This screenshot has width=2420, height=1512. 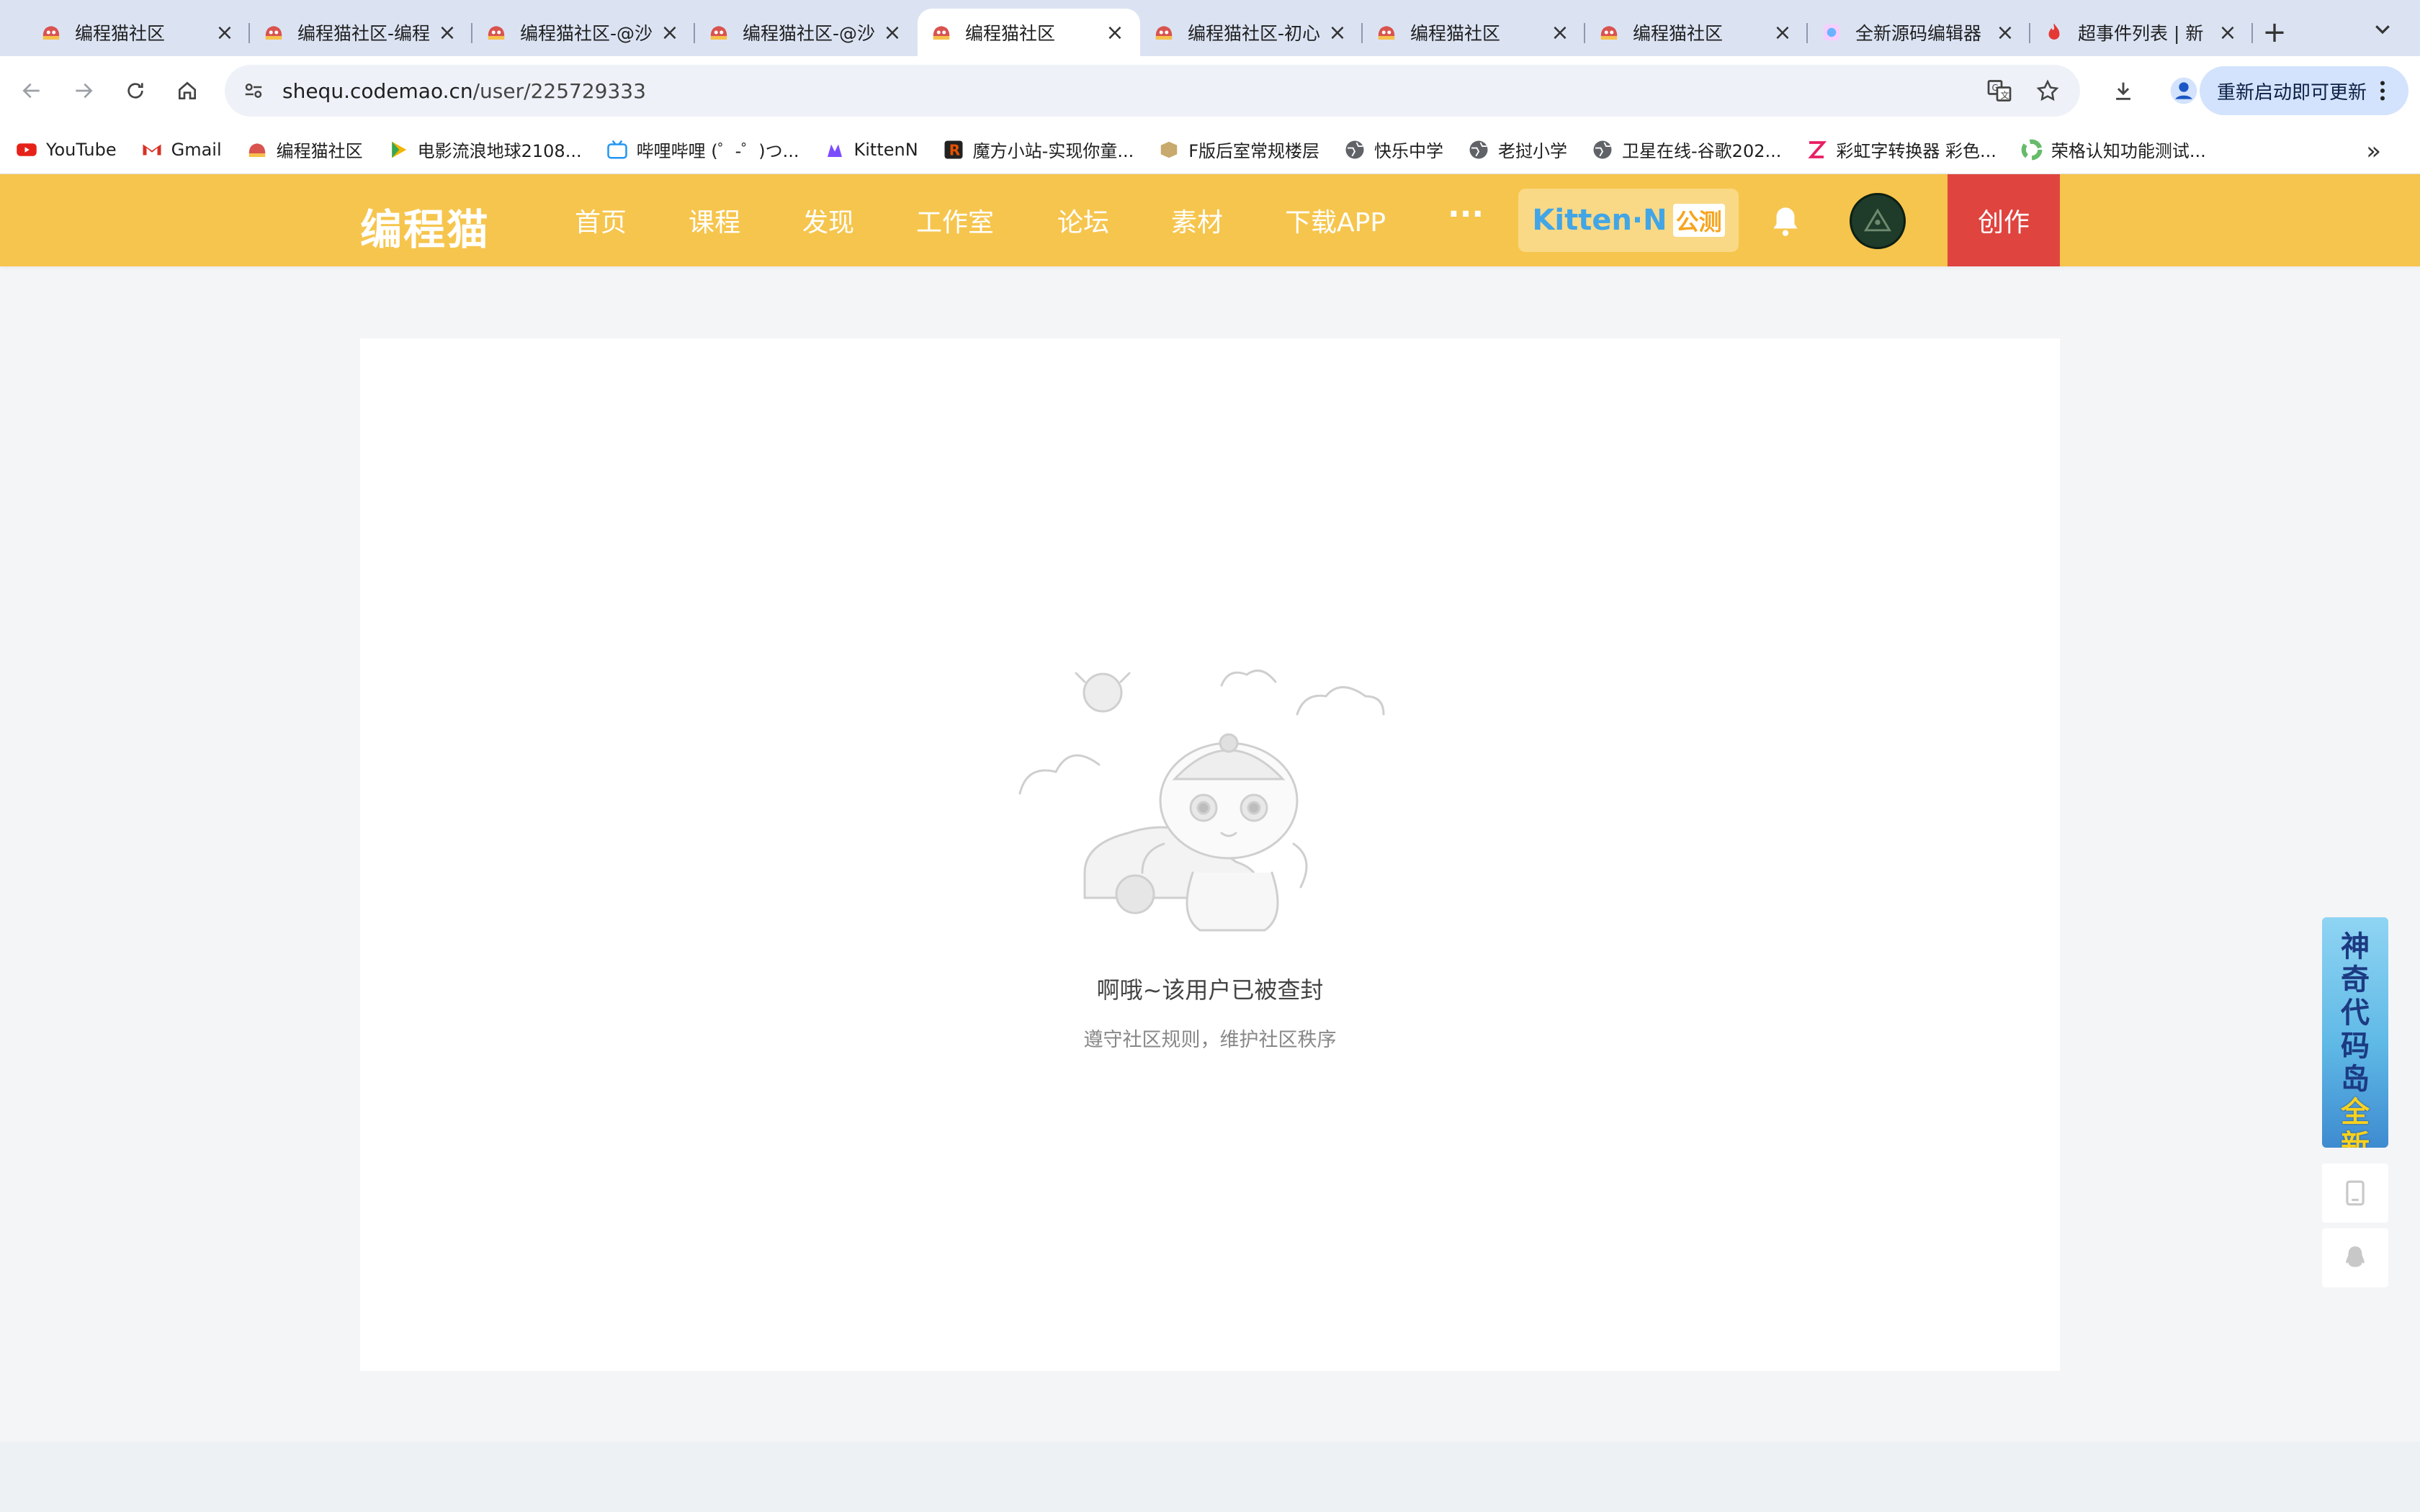 I want to click on star-icon, so click(x=2047, y=90).